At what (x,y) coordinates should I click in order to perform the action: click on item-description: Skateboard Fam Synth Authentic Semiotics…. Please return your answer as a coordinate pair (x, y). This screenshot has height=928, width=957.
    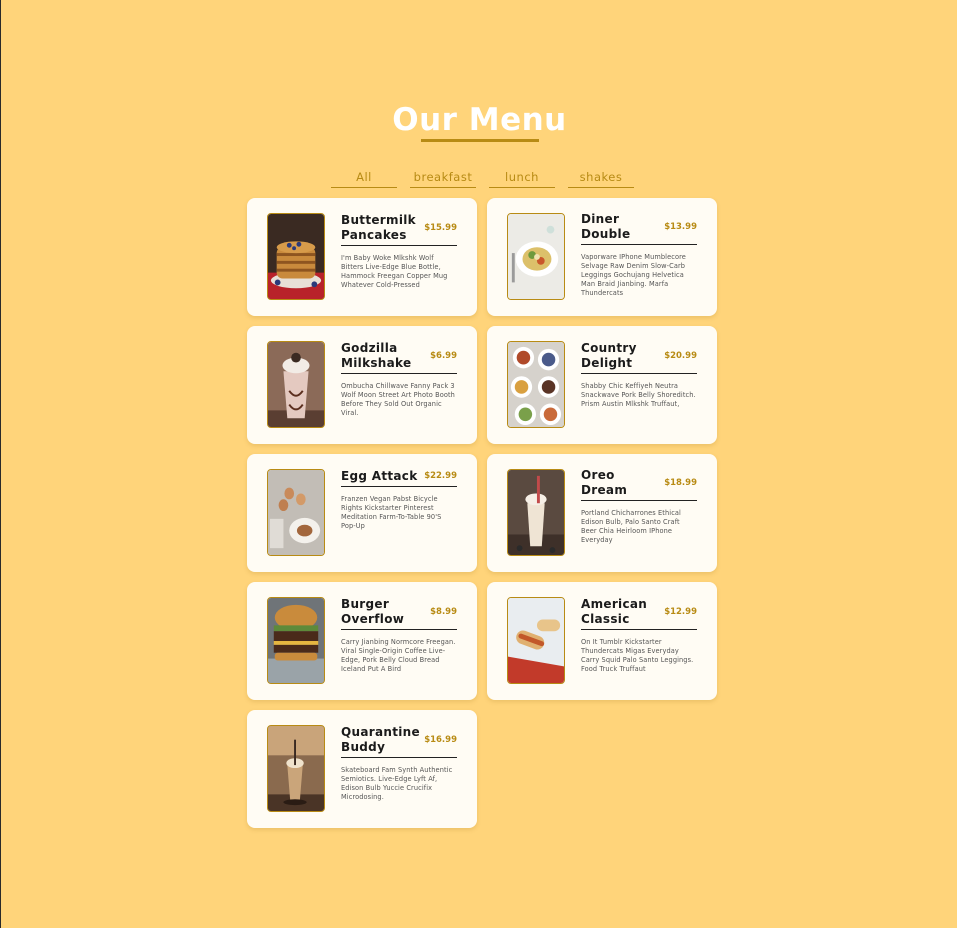
    Looking at the image, I should click on (397, 783).